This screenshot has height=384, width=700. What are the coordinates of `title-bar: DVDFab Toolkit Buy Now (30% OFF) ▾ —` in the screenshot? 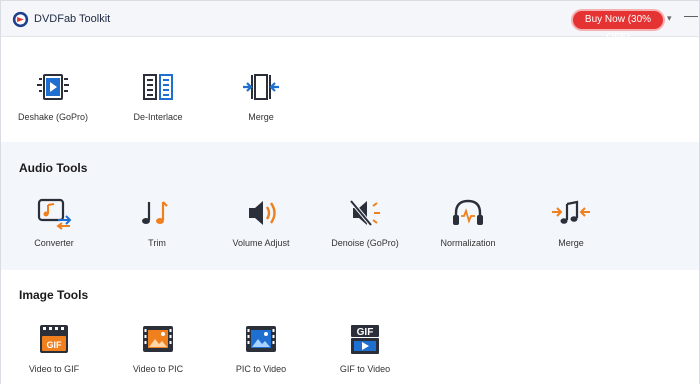 It's located at (350, 22).